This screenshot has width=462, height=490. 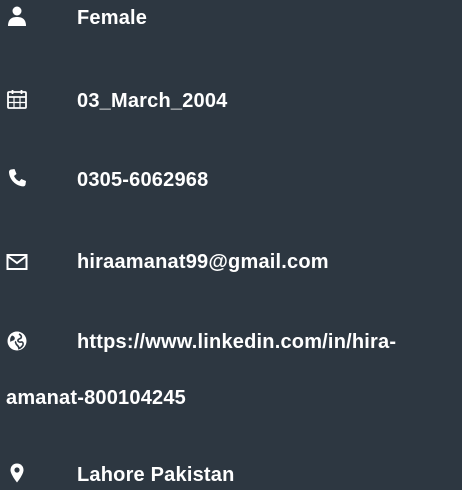 I want to click on linkedin-link-continuation: amanat-800104245, so click(x=96, y=398).